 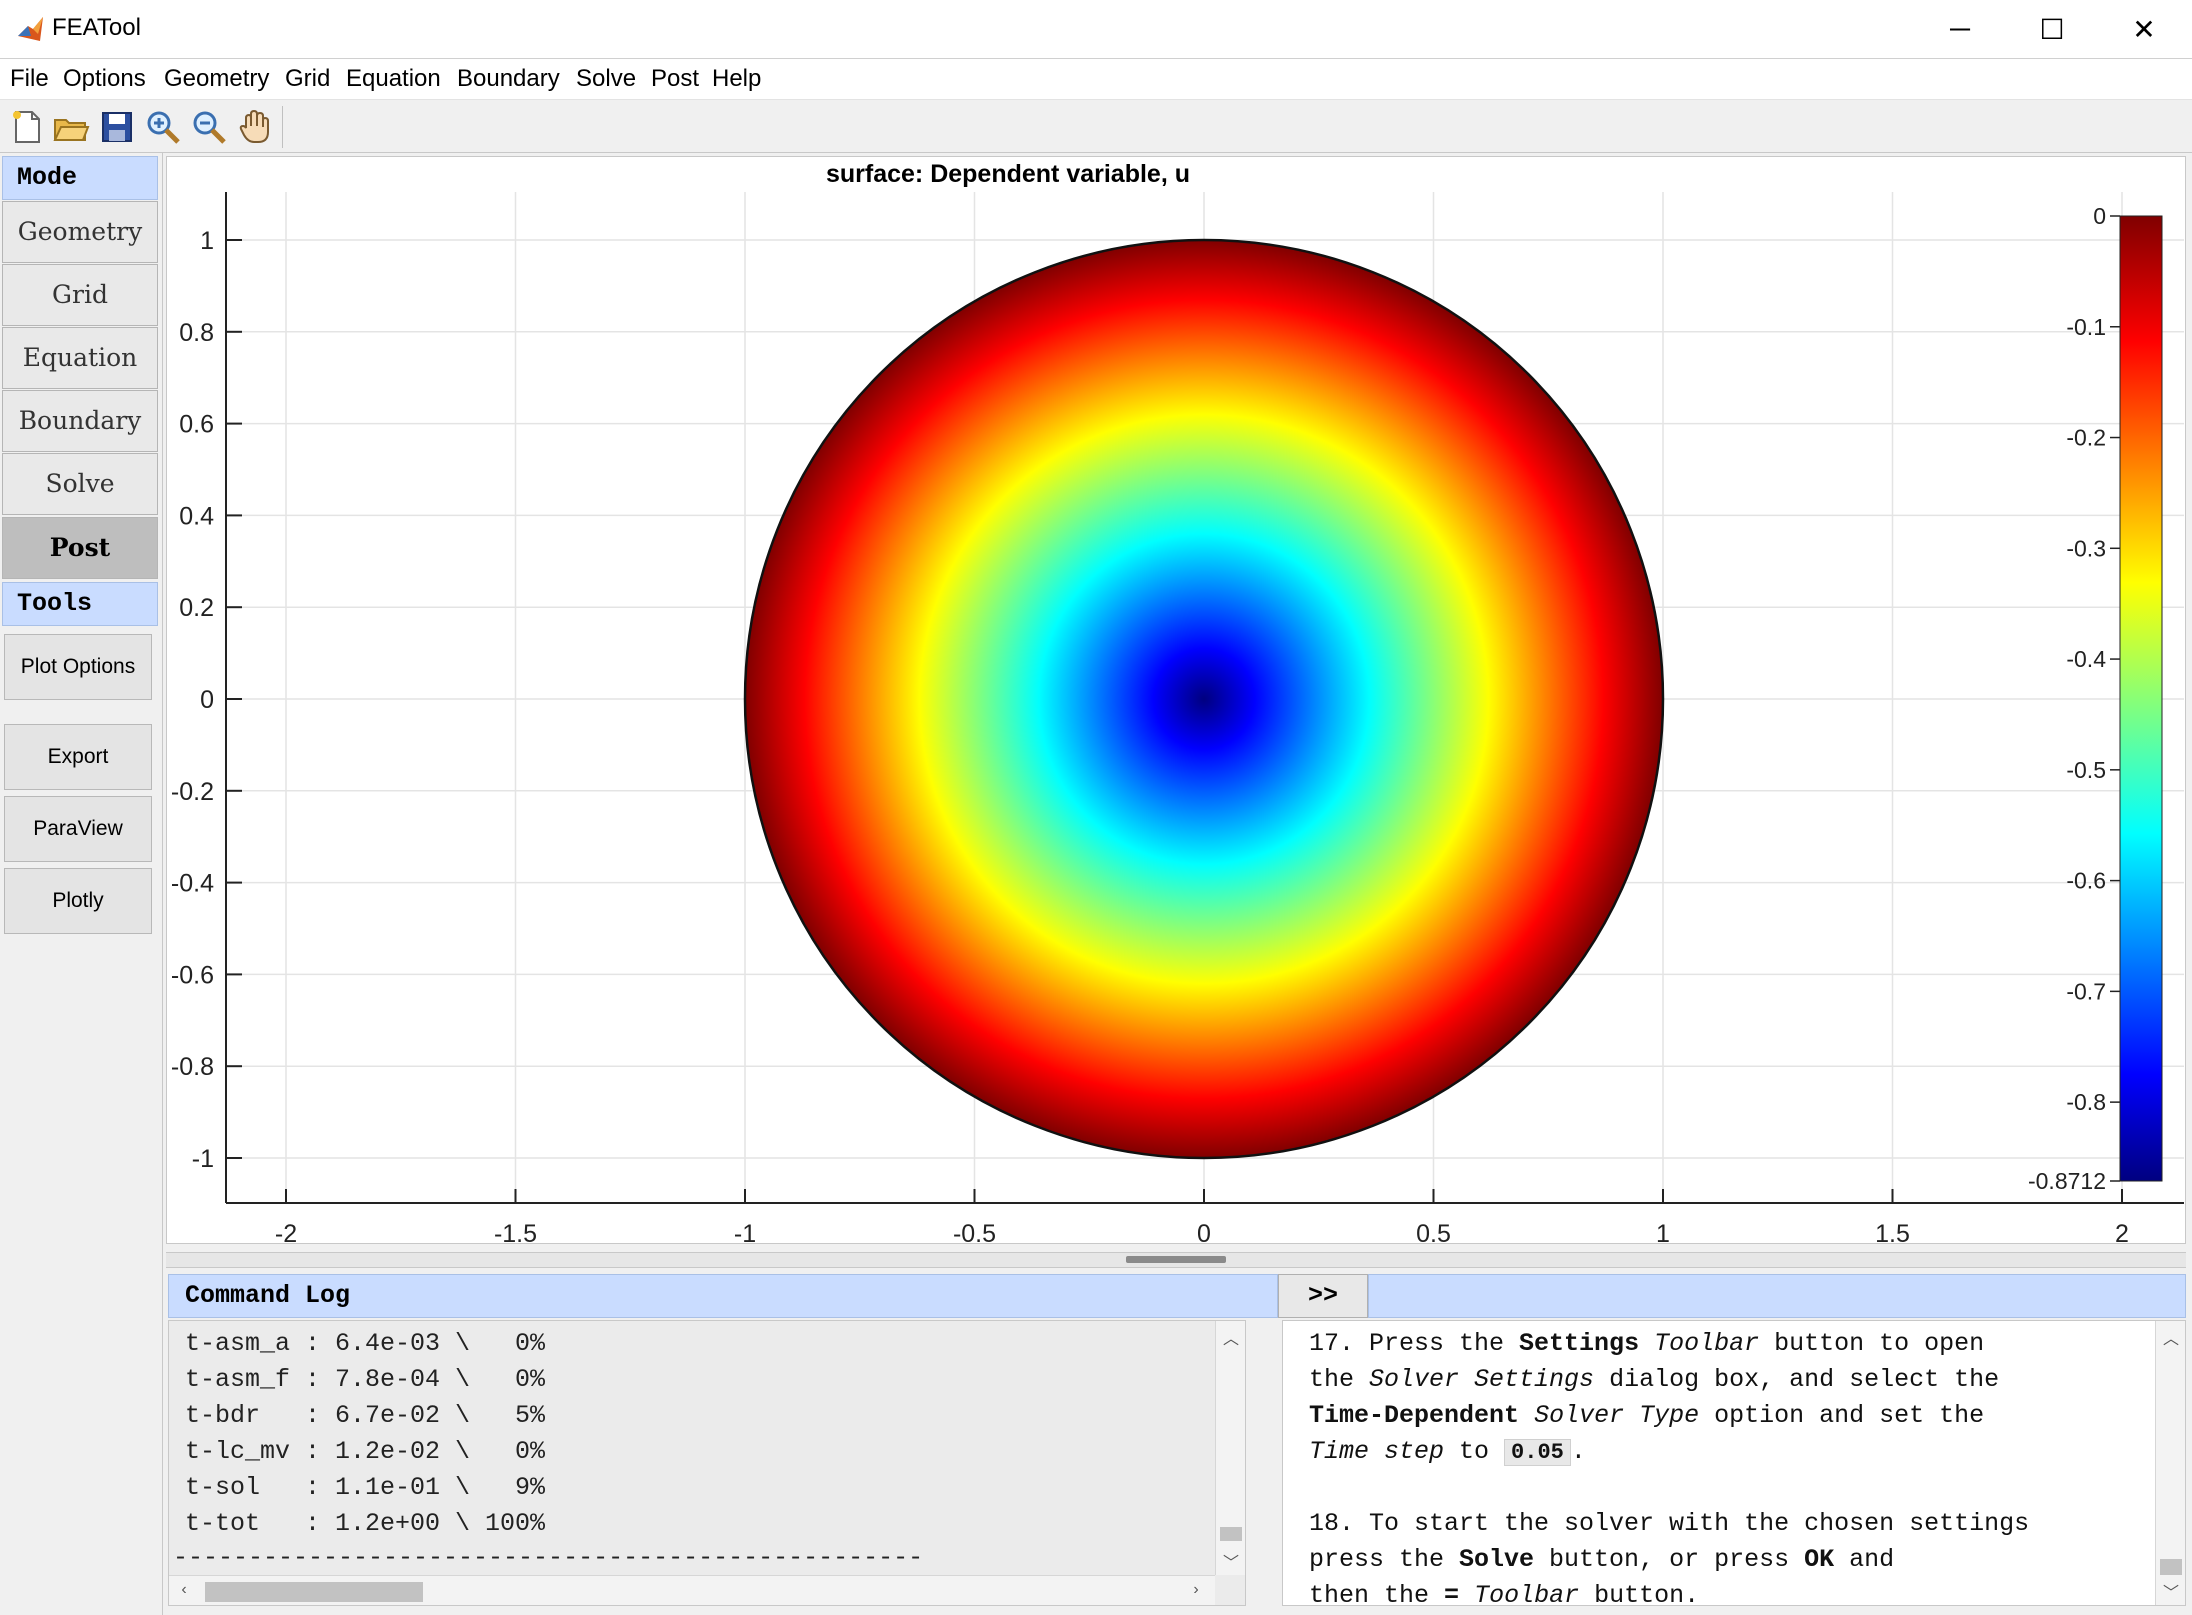 What do you see at coordinates (30, 29) in the screenshot?
I see `matlab-logo-icon` at bounding box center [30, 29].